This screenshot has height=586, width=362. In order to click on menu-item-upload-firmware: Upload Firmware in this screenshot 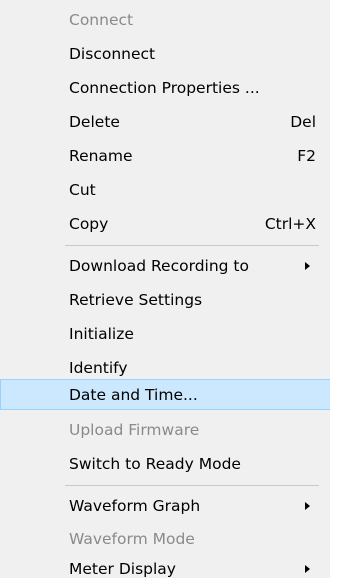, I will do `click(165, 430)`.